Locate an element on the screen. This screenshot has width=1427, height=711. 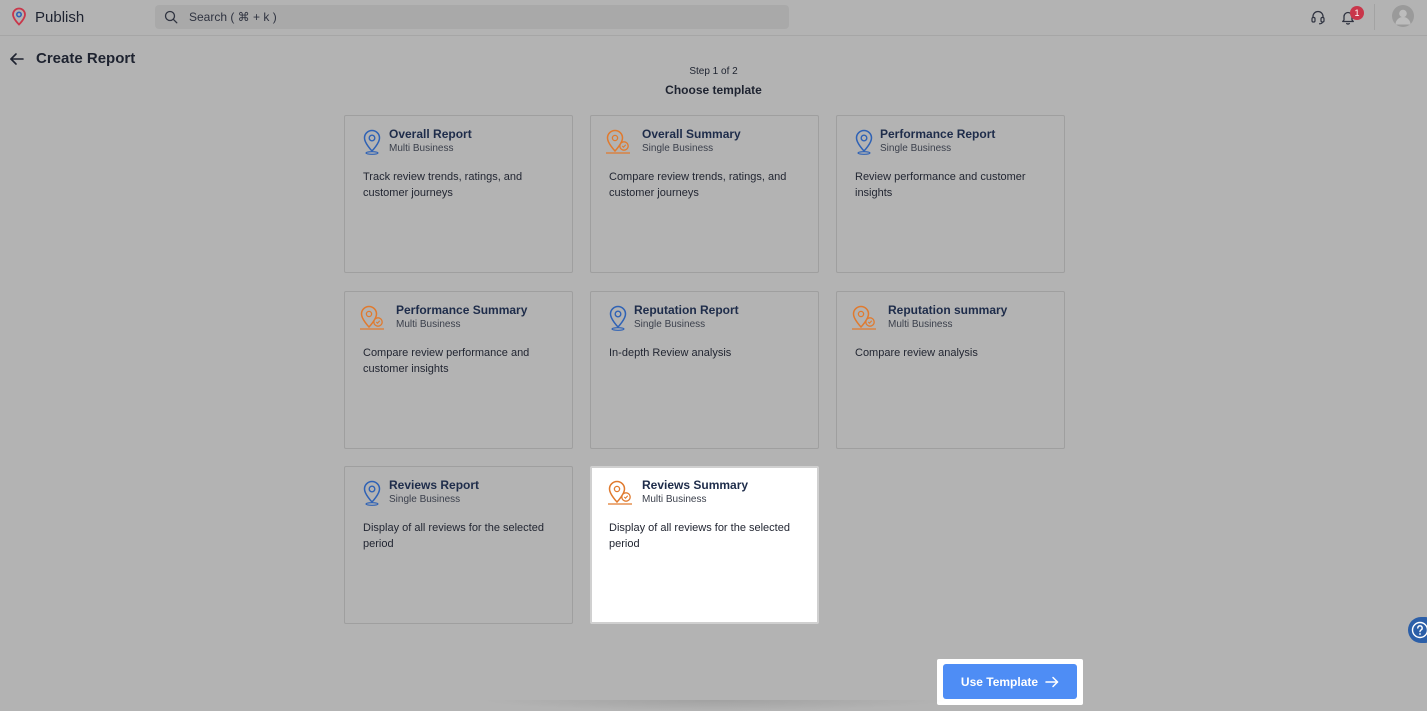
help-button is located at coordinates (1417, 630).